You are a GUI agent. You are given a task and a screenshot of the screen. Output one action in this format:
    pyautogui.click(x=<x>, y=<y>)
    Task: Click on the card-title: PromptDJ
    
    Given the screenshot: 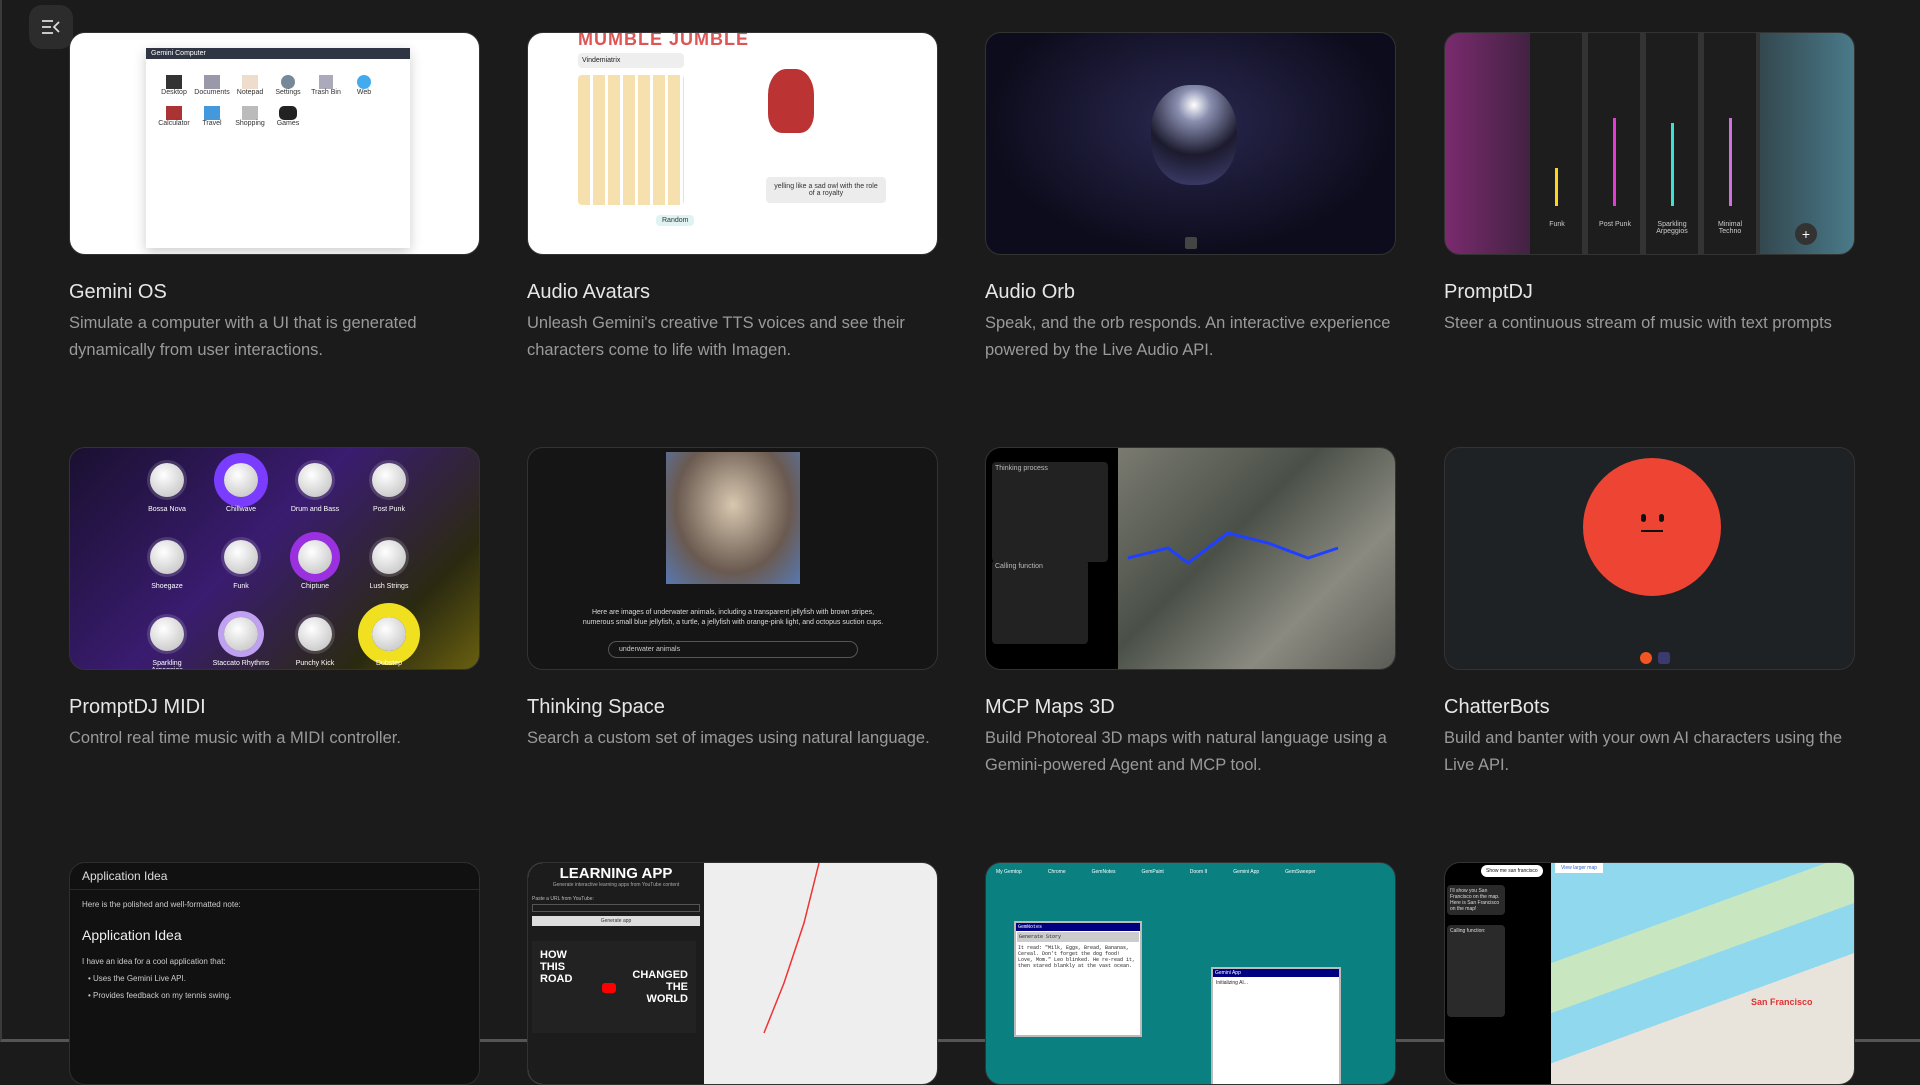 What is the action you would take?
    pyautogui.click(x=1488, y=292)
    